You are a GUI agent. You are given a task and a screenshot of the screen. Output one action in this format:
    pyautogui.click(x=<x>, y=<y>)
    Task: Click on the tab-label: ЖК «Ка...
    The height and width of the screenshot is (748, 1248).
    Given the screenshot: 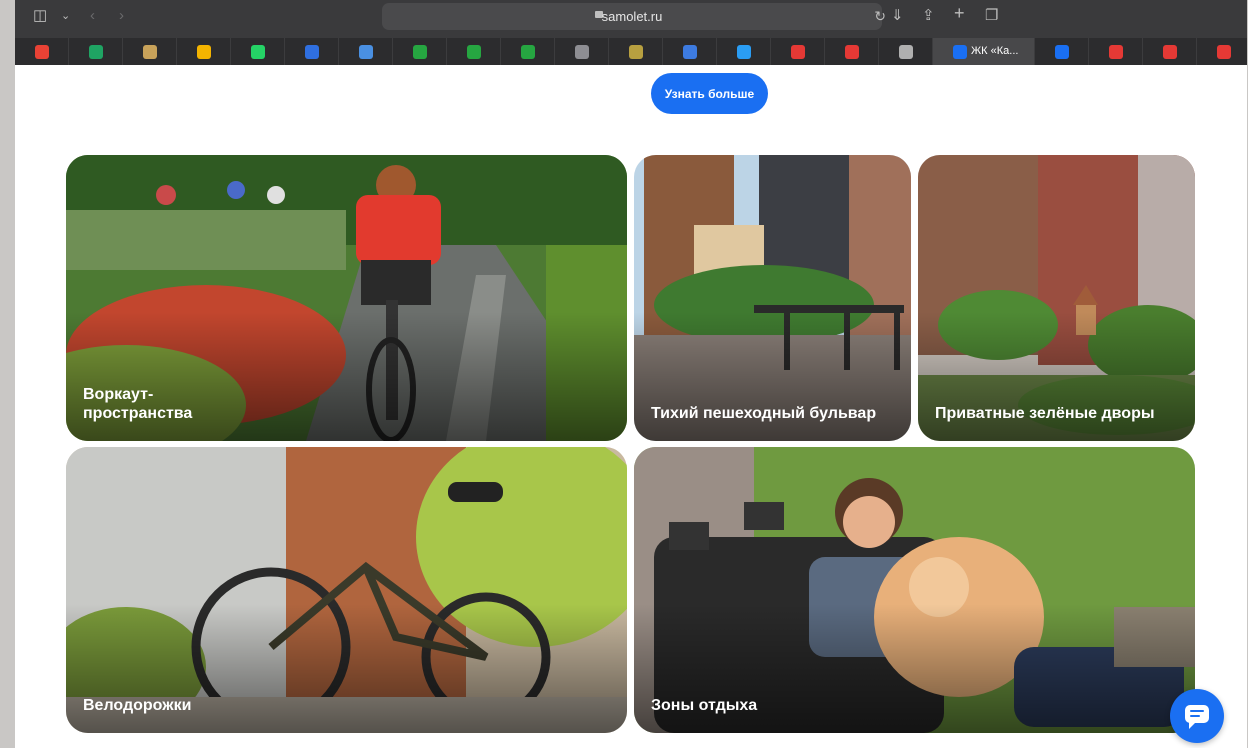 What is the action you would take?
    pyautogui.click(x=995, y=51)
    